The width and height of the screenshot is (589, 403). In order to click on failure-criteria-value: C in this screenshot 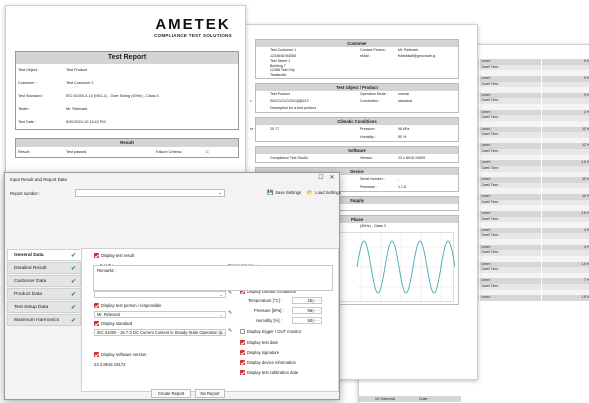, I will do `click(207, 152)`.